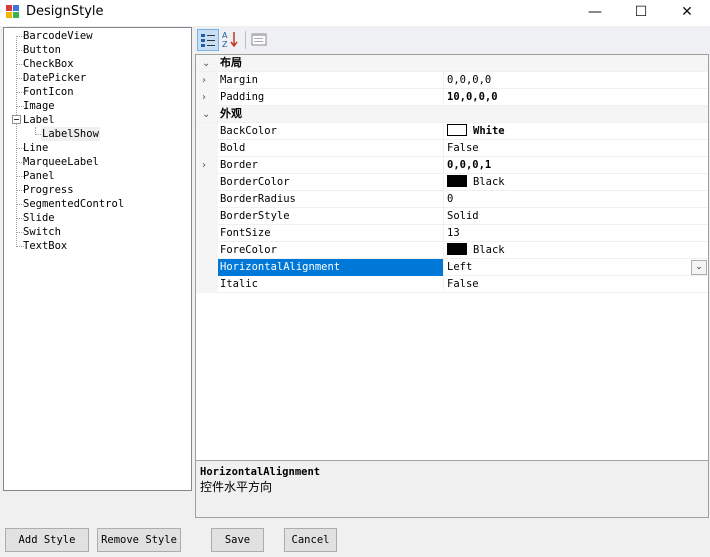 This screenshot has height=557, width=710. Describe the element at coordinates (699, 267) in the screenshot. I see `dropdown-button: ⌄` at that location.